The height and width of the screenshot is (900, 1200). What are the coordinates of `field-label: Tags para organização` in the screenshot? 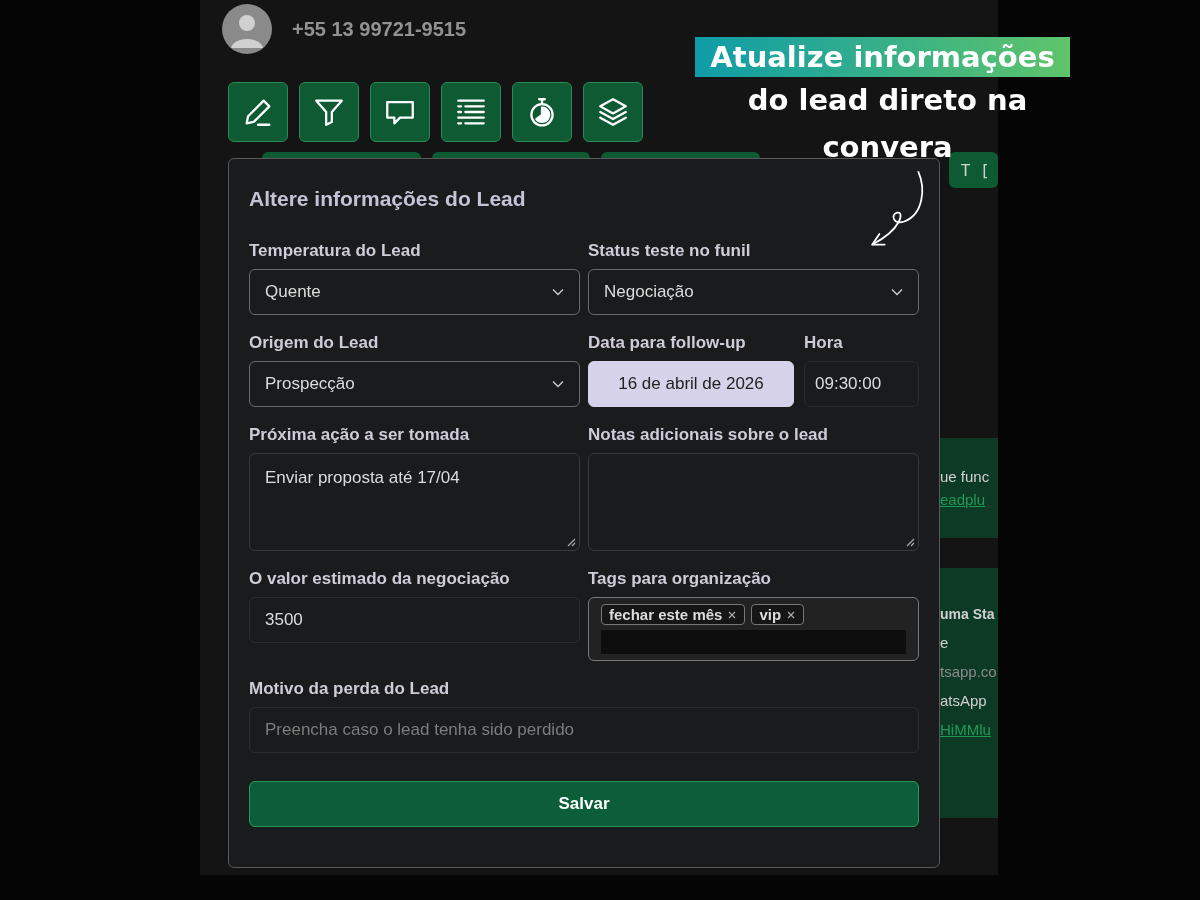 It's located at (680, 579).